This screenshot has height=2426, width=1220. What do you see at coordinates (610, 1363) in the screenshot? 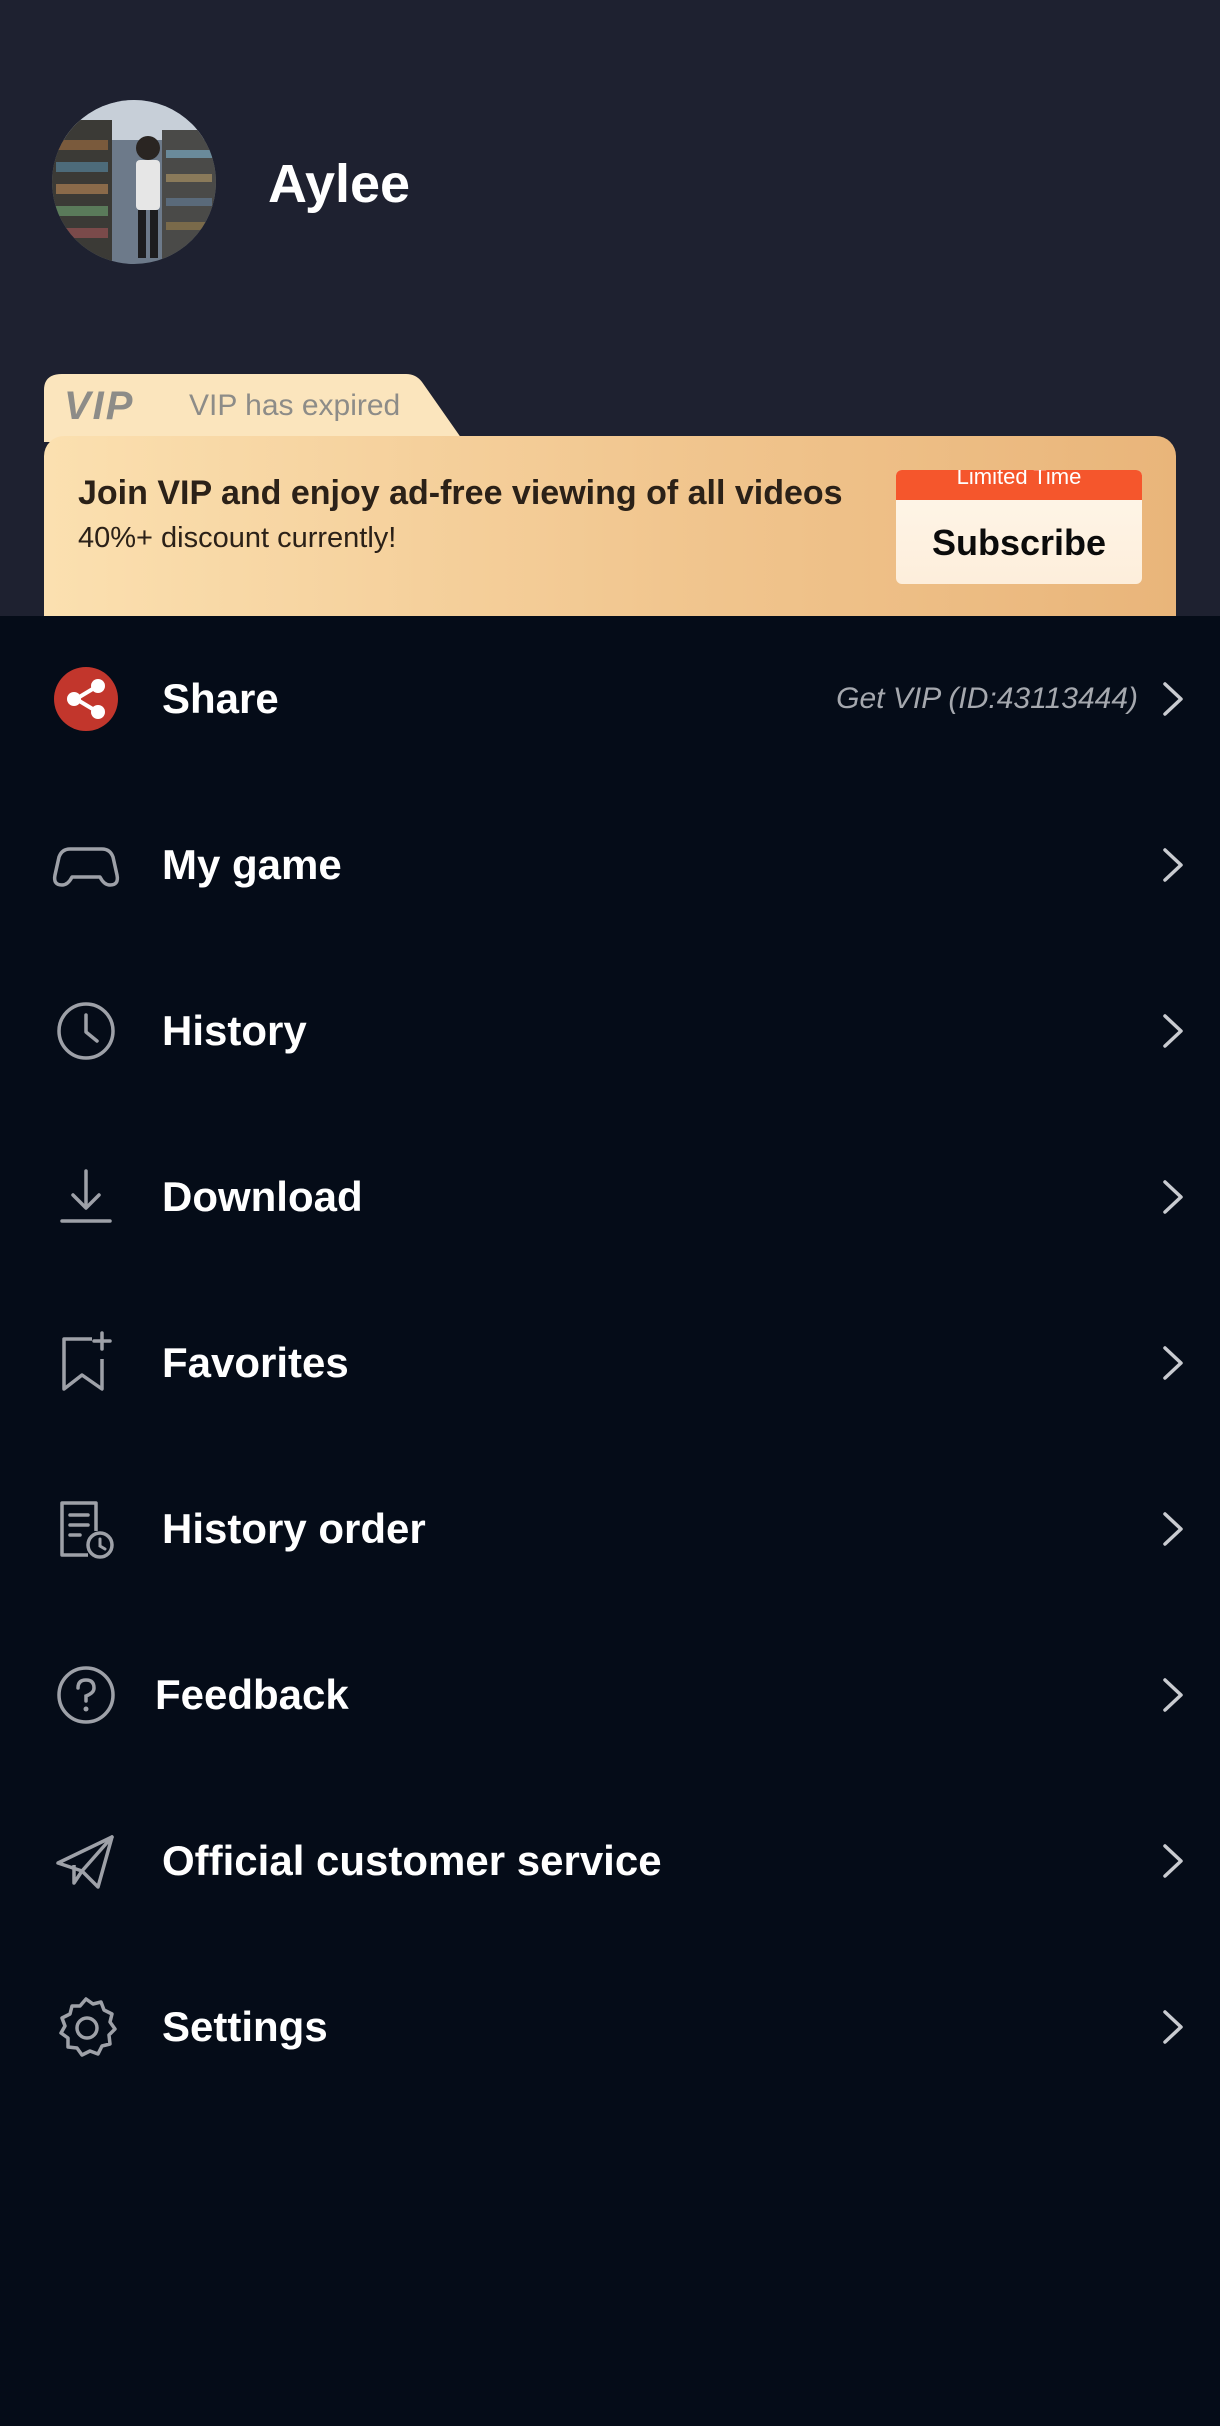
I see `menu-item-favorites: Favorites` at bounding box center [610, 1363].